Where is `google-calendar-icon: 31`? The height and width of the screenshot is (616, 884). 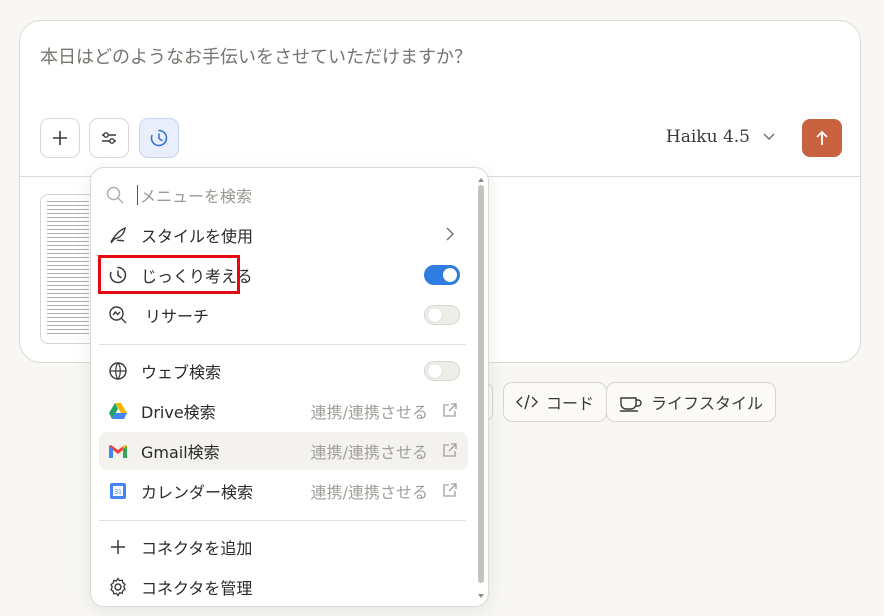
google-calendar-icon: 31 is located at coordinates (118, 491).